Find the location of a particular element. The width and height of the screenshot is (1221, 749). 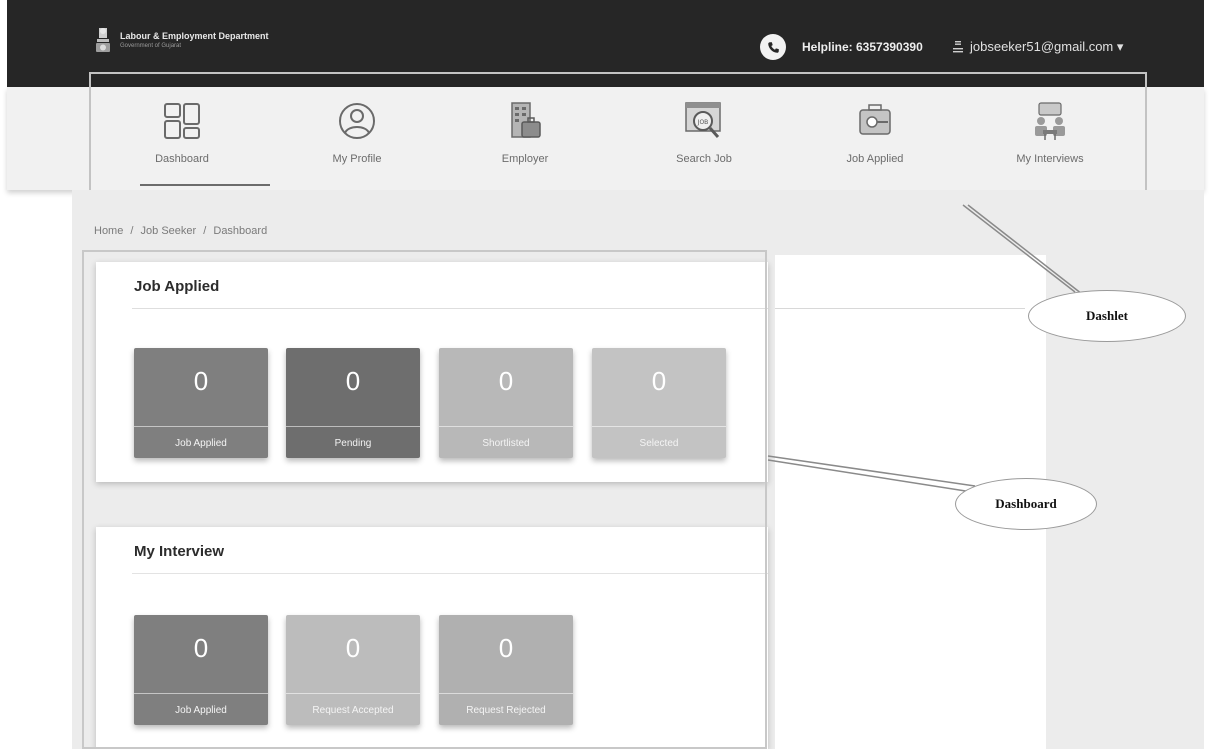

breadcrumb-dashboard: Dashboard is located at coordinates (240, 231).